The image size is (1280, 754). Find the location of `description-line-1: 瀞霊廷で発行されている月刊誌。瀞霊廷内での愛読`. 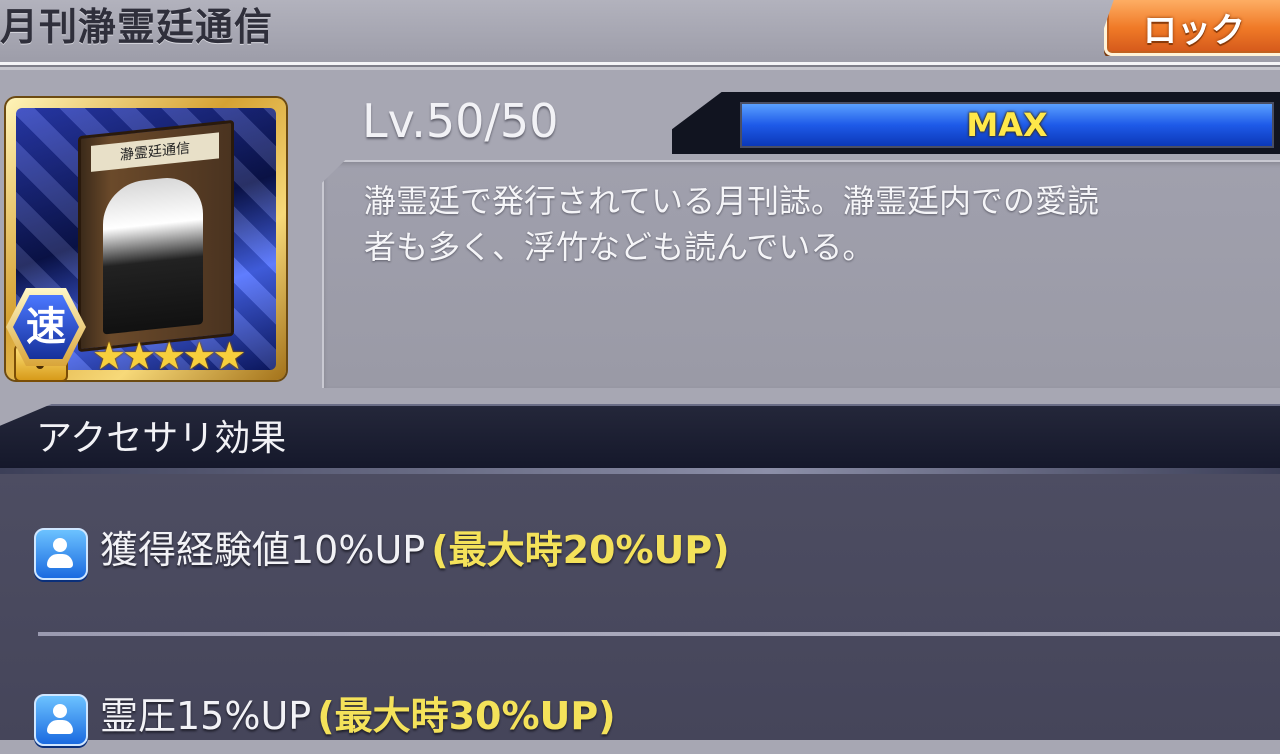

description-line-1: 瀞霊廷で発行されている月刊誌。瀞霊廷内での愛読 is located at coordinates (732, 201).